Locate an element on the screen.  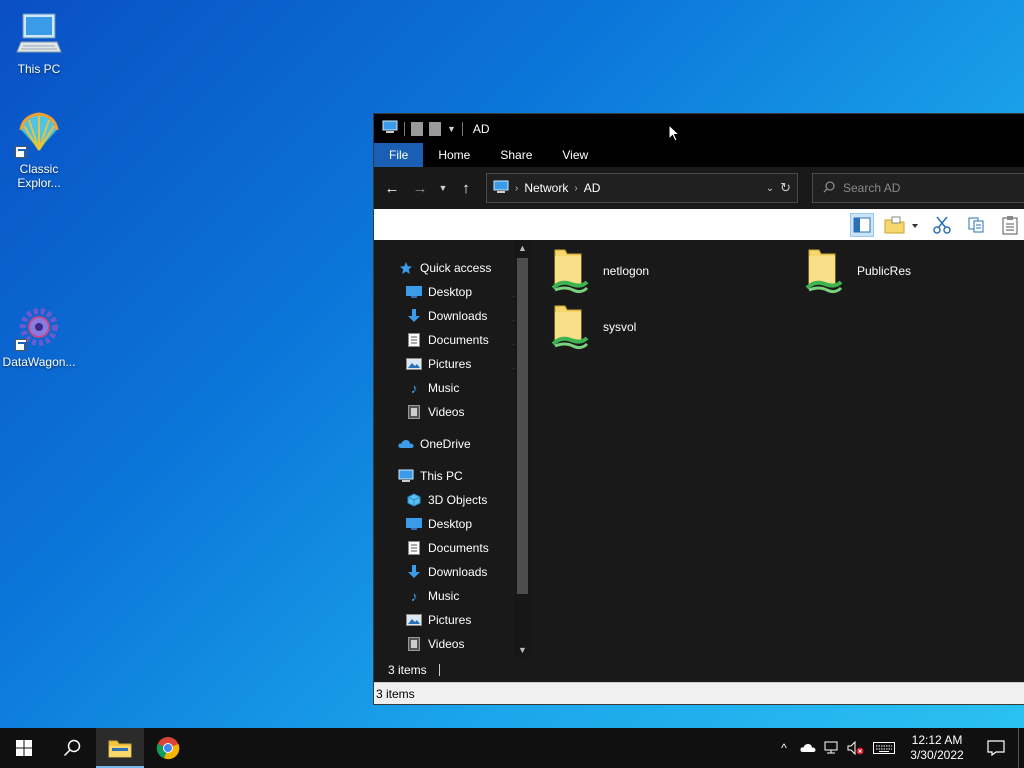
nav-quick-pictures: Pictures 📌 is located at coordinates (452, 364).